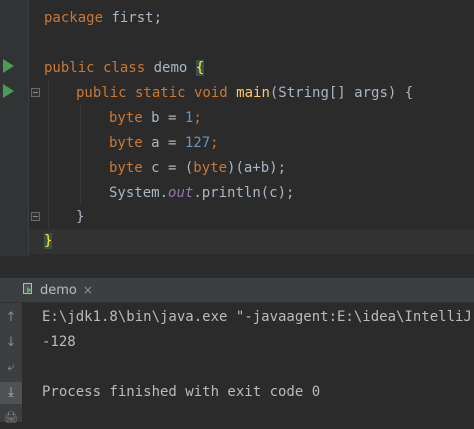 The width and height of the screenshot is (474, 429). What do you see at coordinates (35, 92) in the screenshot?
I see `fold-method-icon` at bounding box center [35, 92].